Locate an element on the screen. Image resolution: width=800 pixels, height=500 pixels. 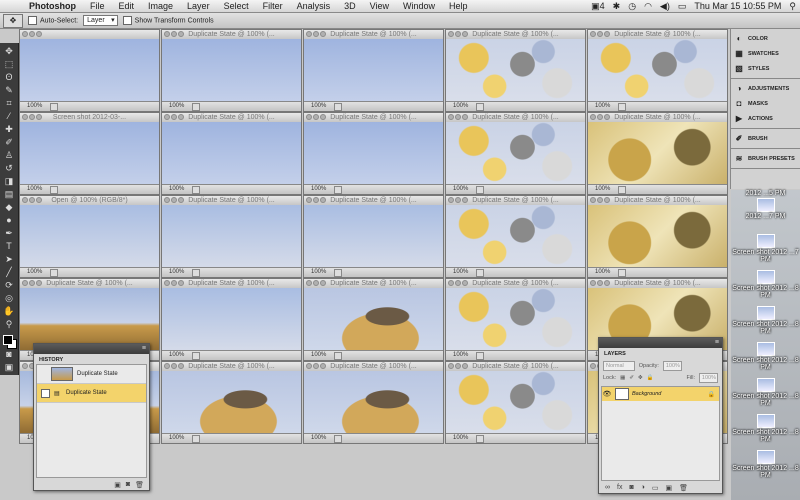
menu-analysis: Analysis is located at coordinates (314, 6).